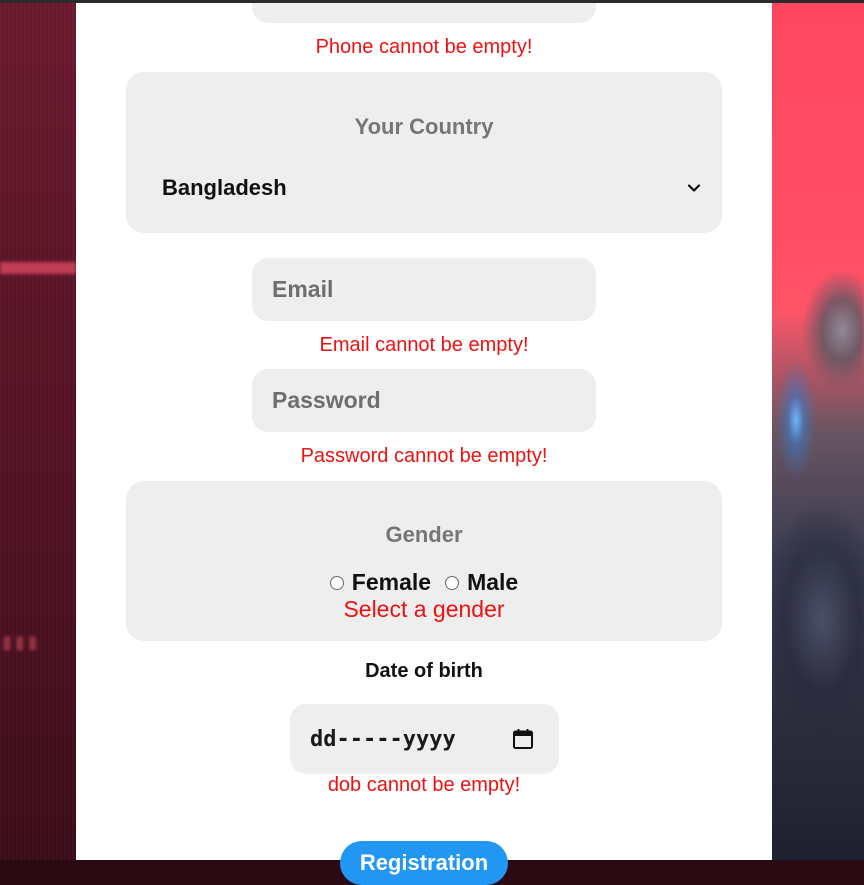 The width and height of the screenshot is (864, 885). I want to click on male-label: Male, so click(493, 582).